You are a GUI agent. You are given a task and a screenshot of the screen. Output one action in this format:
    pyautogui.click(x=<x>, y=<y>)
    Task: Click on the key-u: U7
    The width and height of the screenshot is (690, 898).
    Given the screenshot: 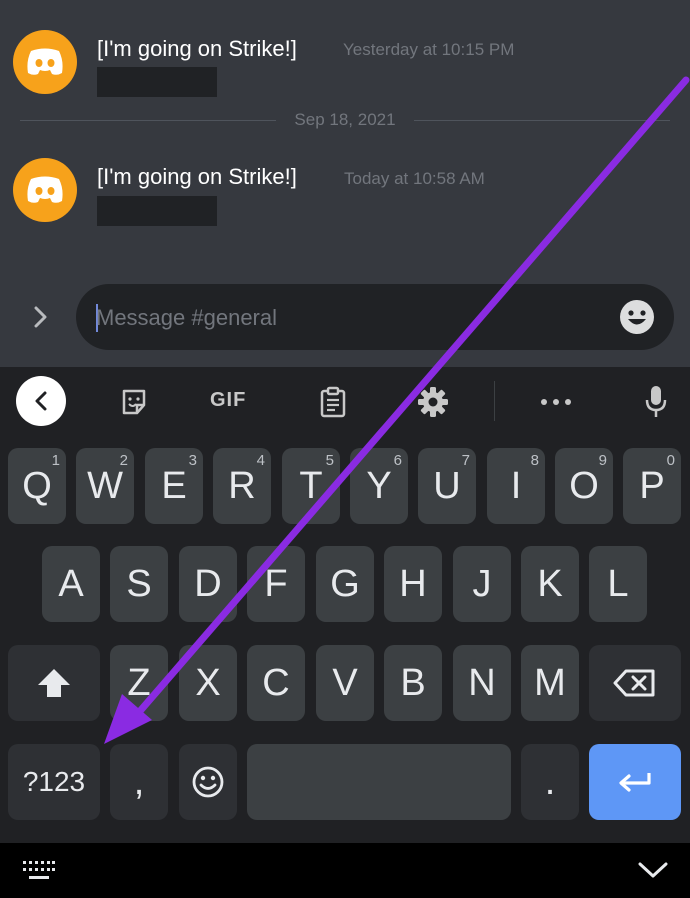 What is the action you would take?
    pyautogui.click(x=447, y=486)
    